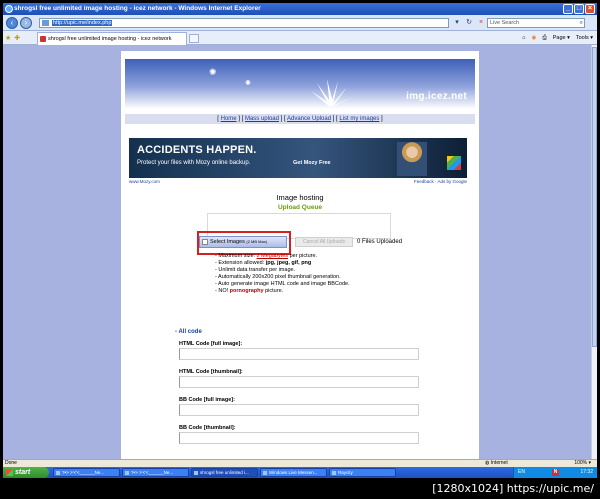  What do you see at coordinates (590, 9) in the screenshot?
I see `close-button: ×` at bounding box center [590, 9].